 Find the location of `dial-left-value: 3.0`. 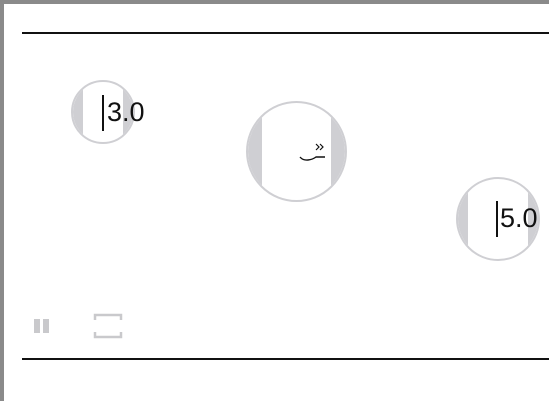

dial-left-value: 3.0 is located at coordinates (126, 112).